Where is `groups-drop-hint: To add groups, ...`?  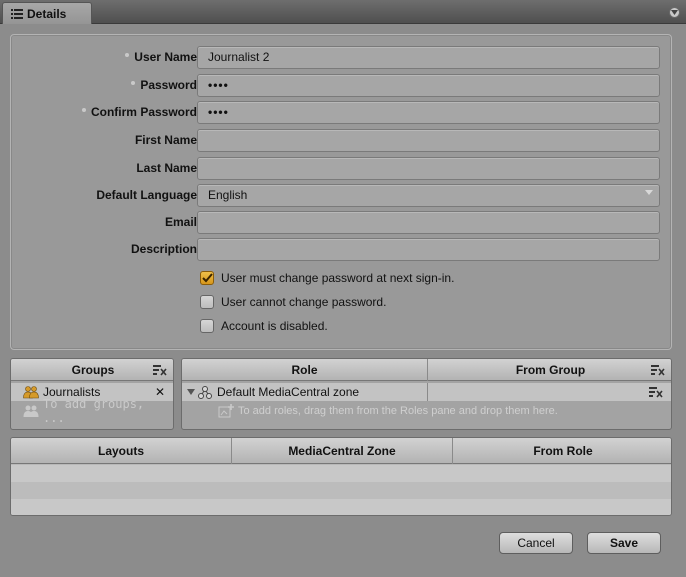
groups-drop-hint: To add groups, ... is located at coordinates (92, 411).